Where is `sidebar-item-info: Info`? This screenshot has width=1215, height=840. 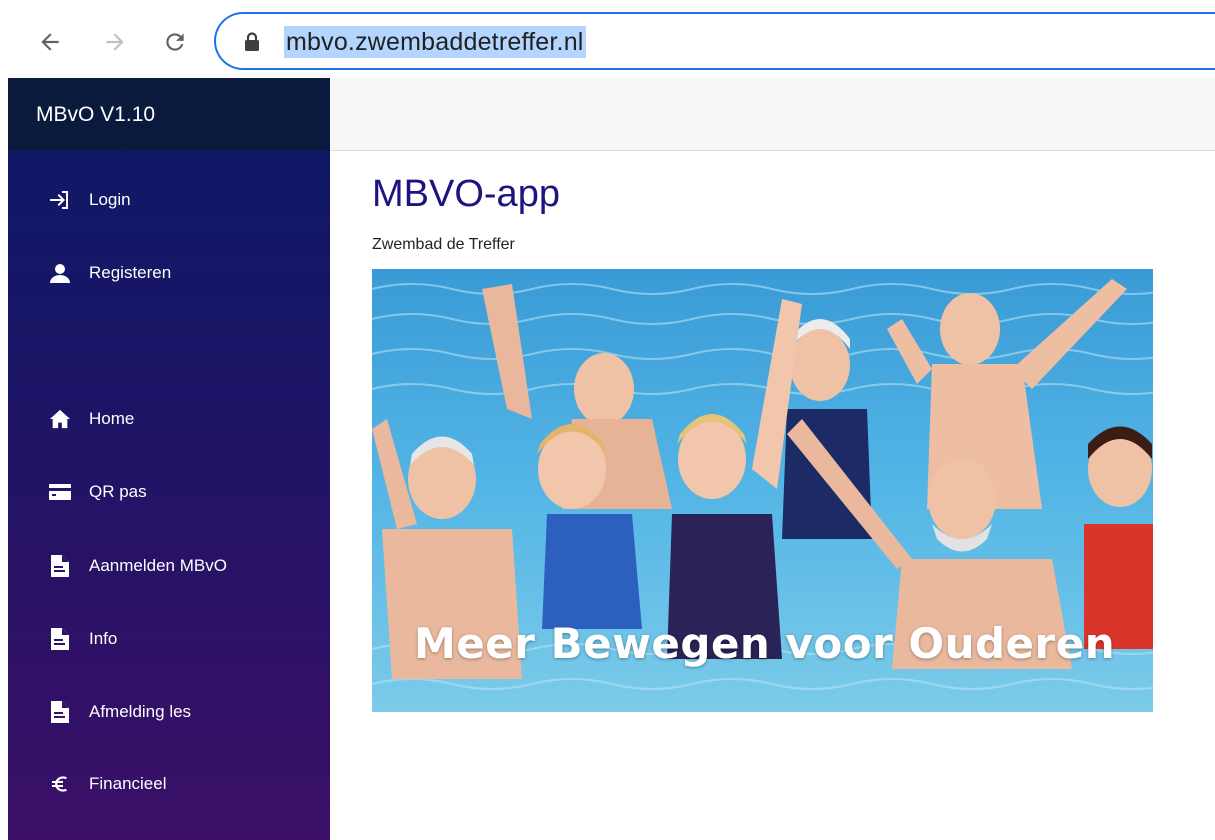
sidebar-item-info: Info is located at coordinates (169, 639).